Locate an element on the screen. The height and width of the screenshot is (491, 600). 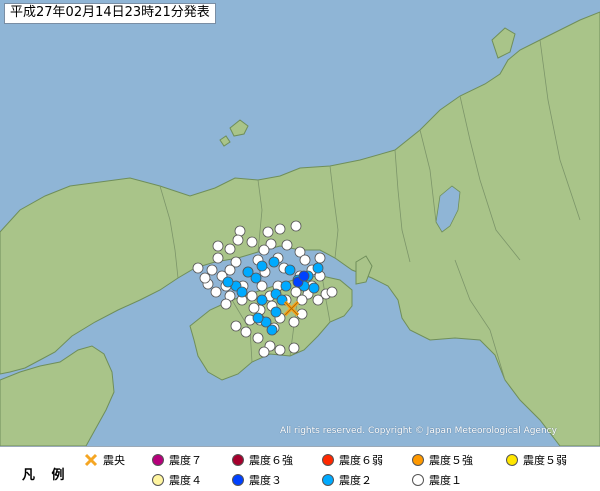
legend-intensity-6-weak-label: 震度６弱 is located at coordinates (361, 460).